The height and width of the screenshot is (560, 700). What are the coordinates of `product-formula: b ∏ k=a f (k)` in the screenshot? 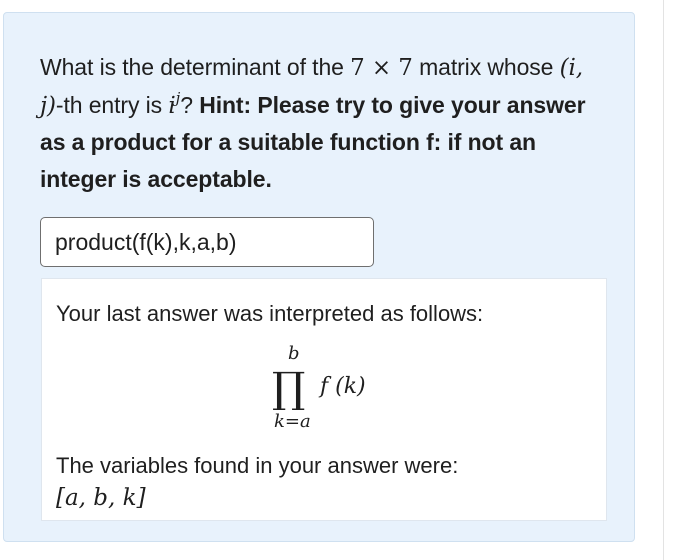 It's located at (332, 389).